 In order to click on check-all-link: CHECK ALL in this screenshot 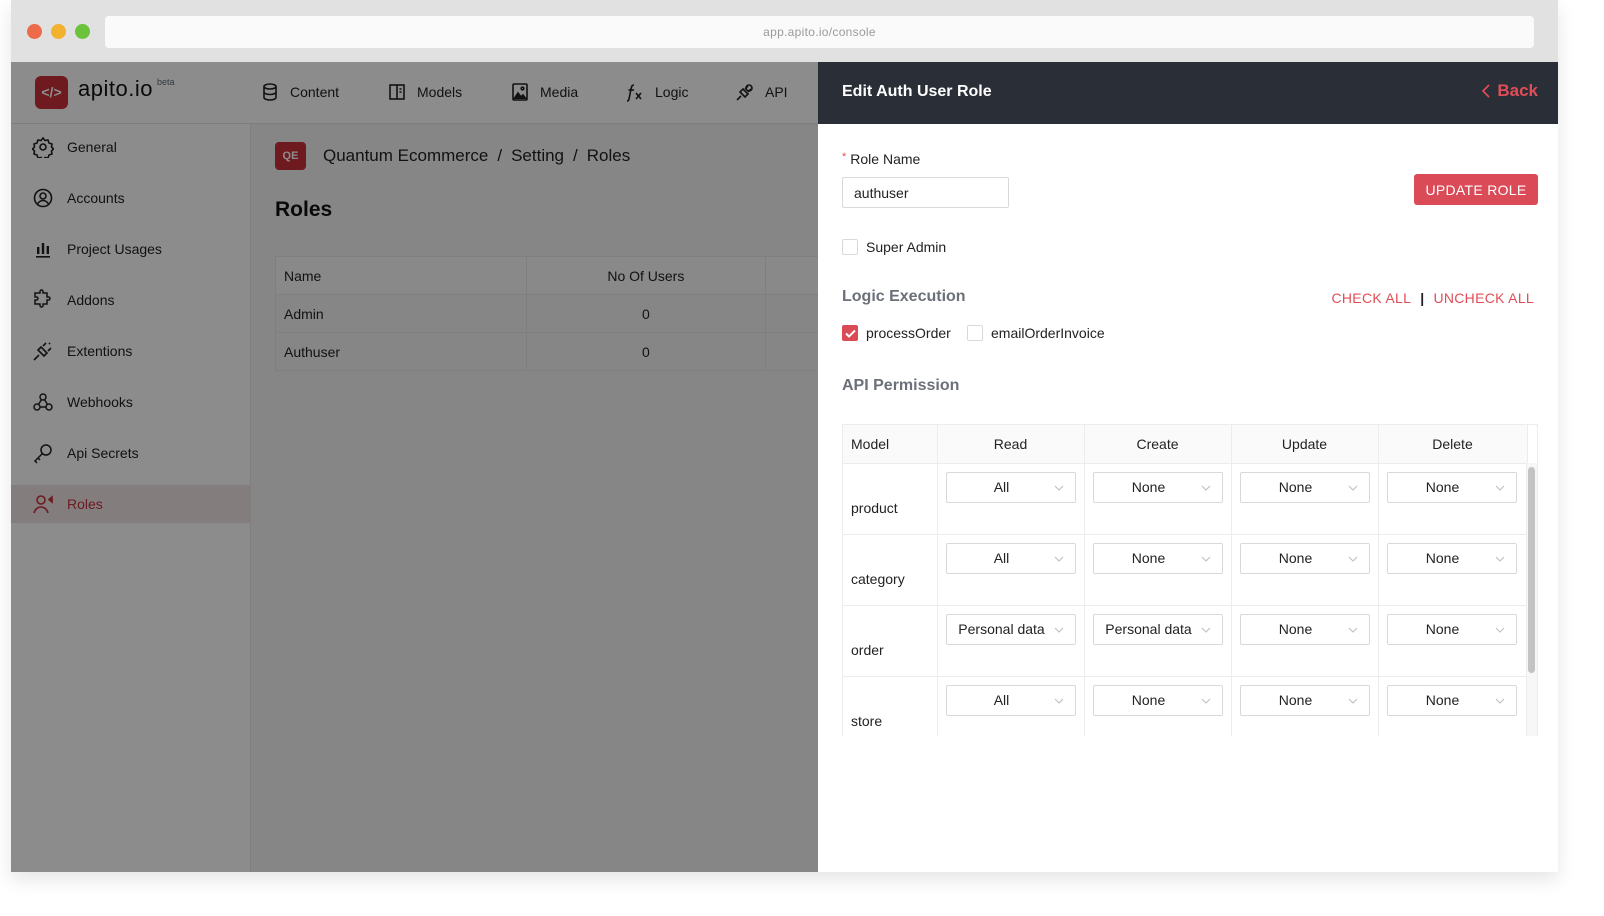, I will do `click(1371, 298)`.